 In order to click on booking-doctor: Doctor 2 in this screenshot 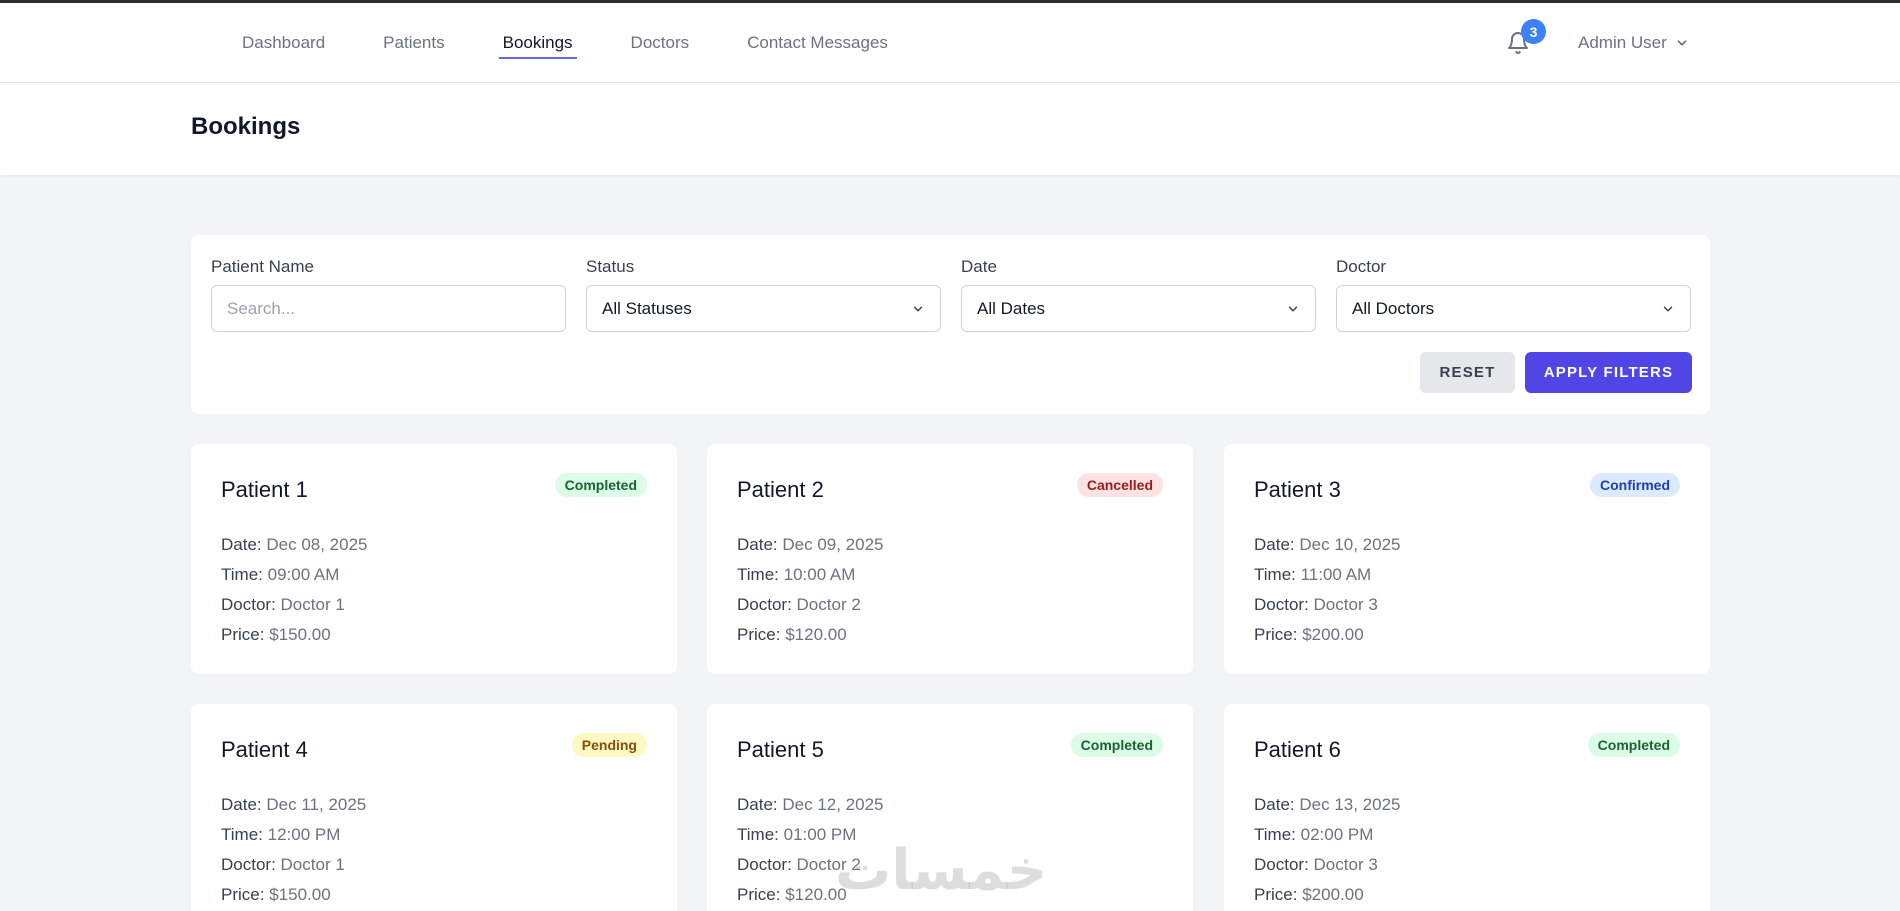, I will do `click(828, 604)`.